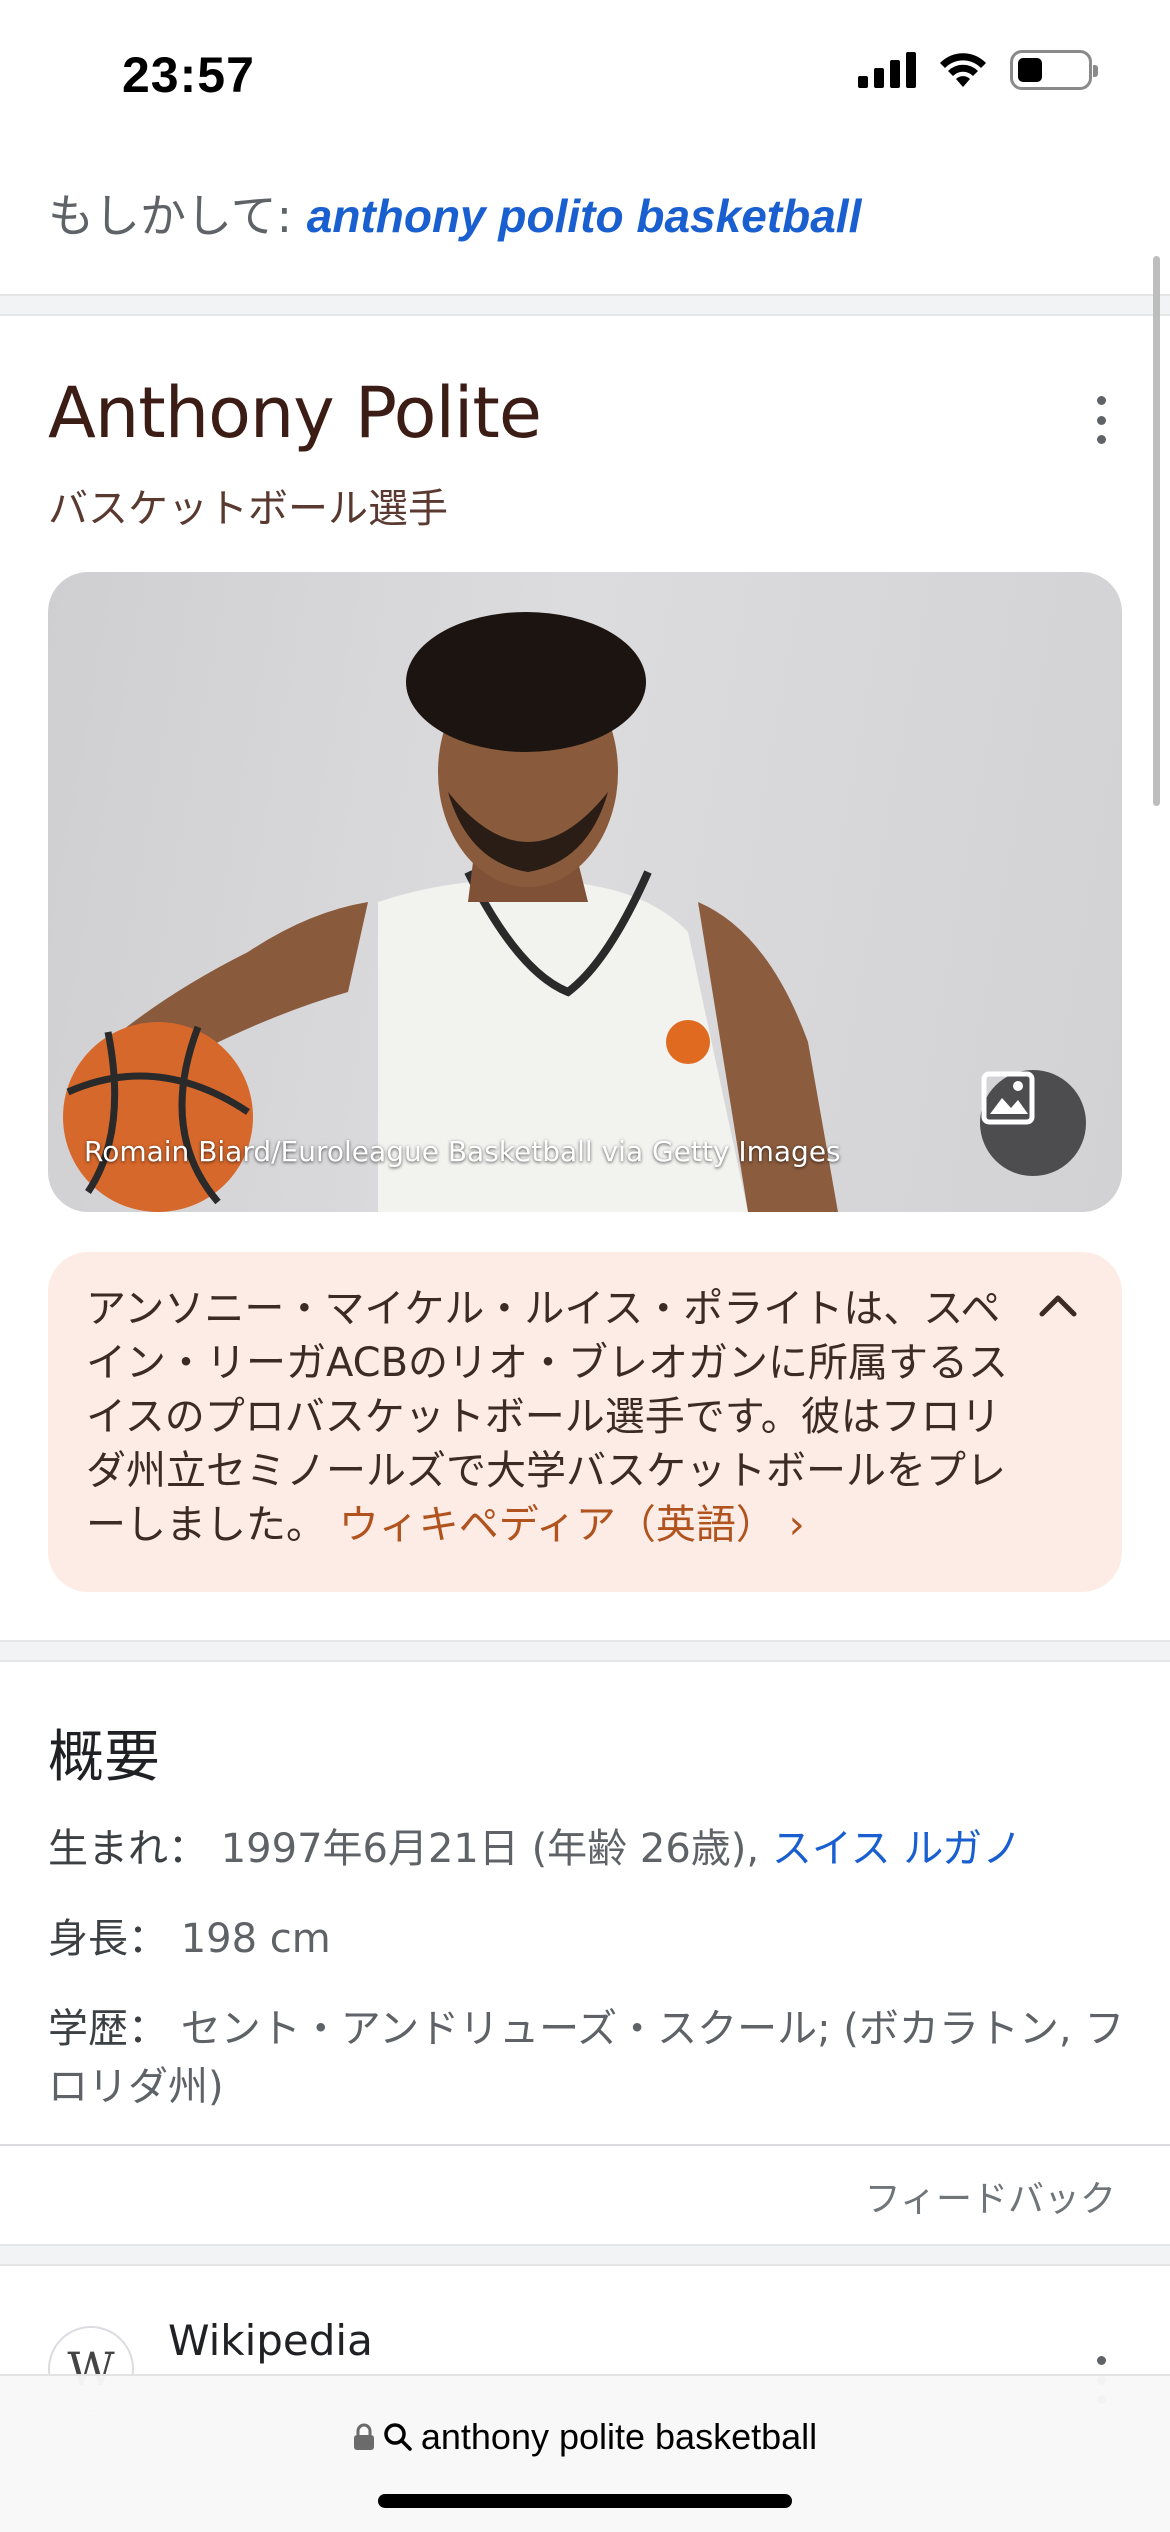  Describe the element at coordinates (295, 413) in the screenshot. I see `knowledge-panel-title: Anthony Polite` at that location.